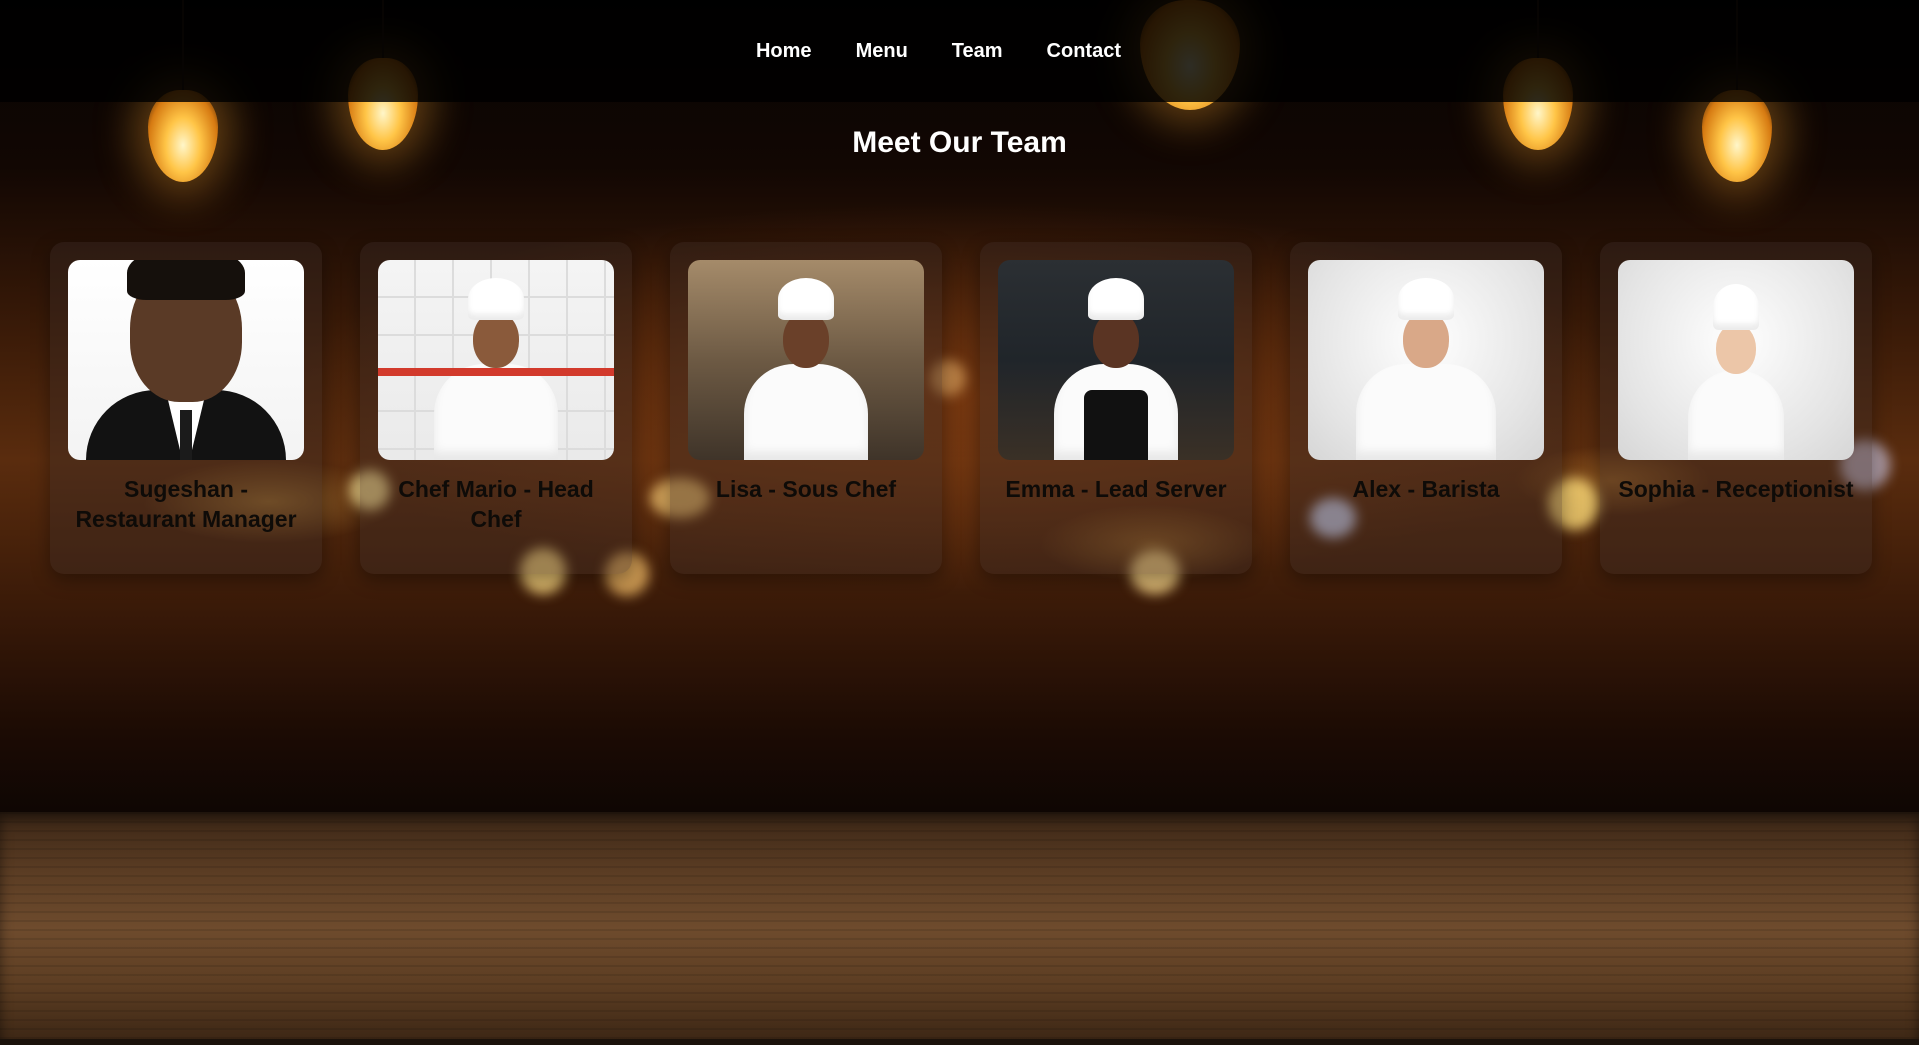 The width and height of the screenshot is (1919, 1045). I want to click on nav-link-contact: Contact, so click(1084, 51).